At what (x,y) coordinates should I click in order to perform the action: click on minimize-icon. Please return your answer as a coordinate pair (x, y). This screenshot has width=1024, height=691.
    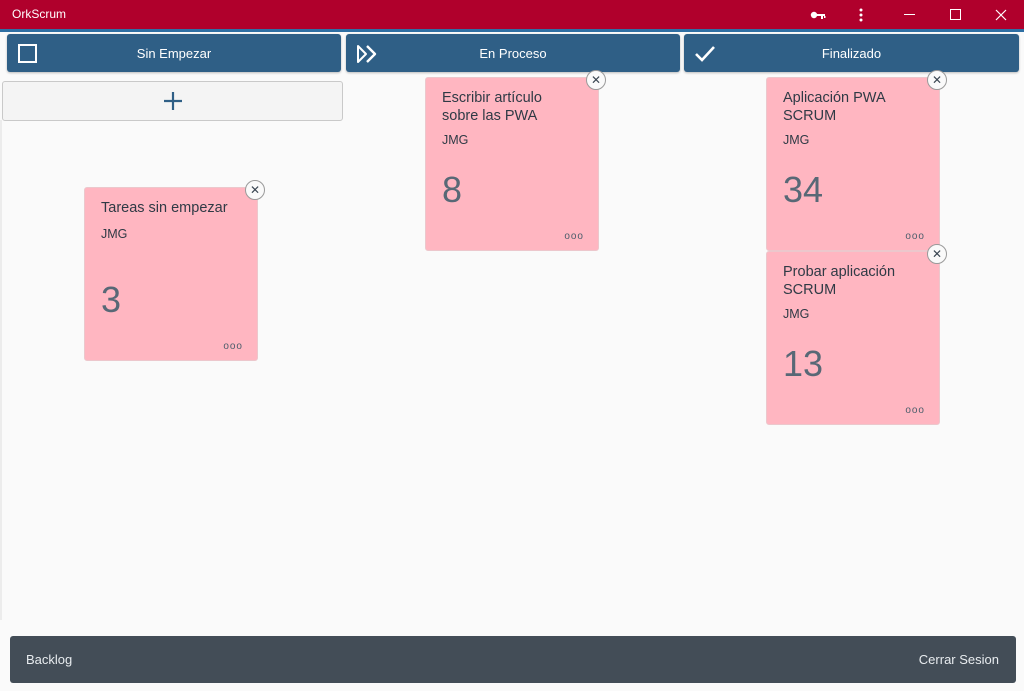
    Looking at the image, I should click on (909, 14).